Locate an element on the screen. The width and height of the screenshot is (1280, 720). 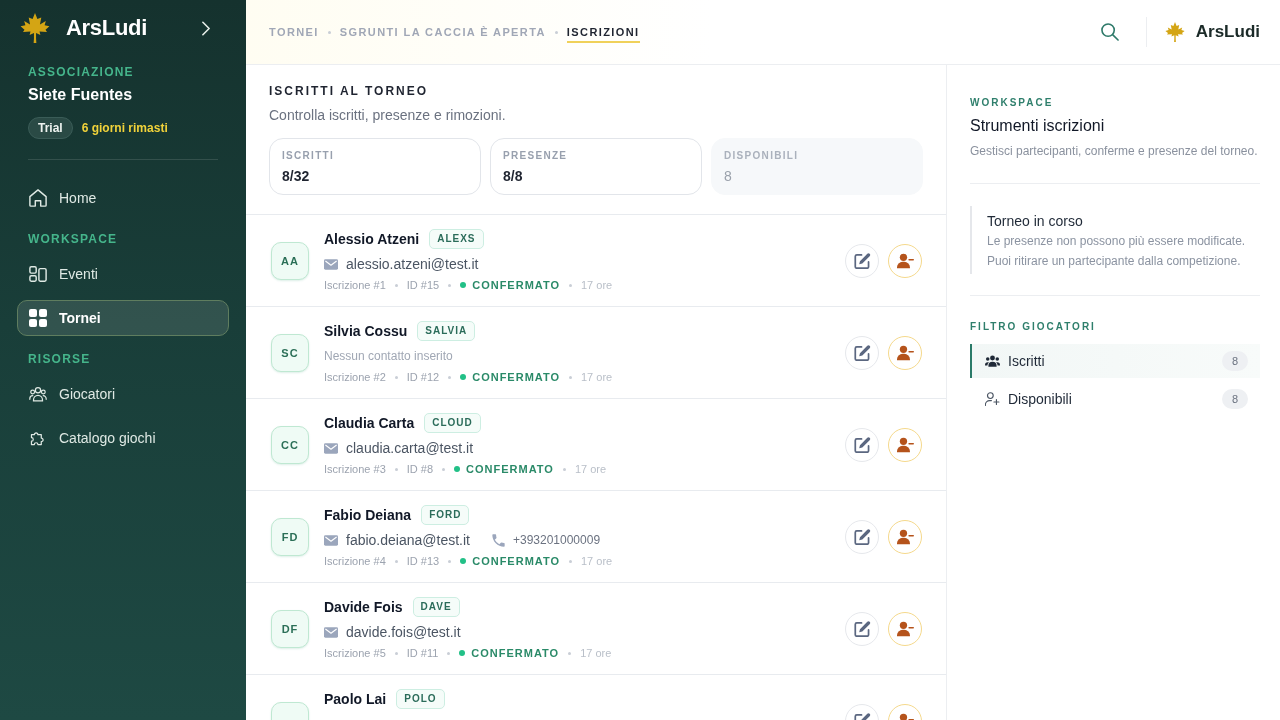
avatar: FD is located at coordinates (290, 536).